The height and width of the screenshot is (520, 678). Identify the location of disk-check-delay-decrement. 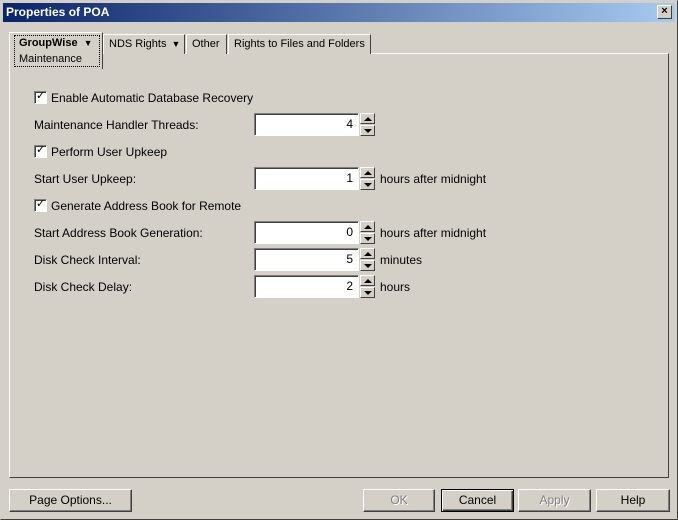
(367, 292).